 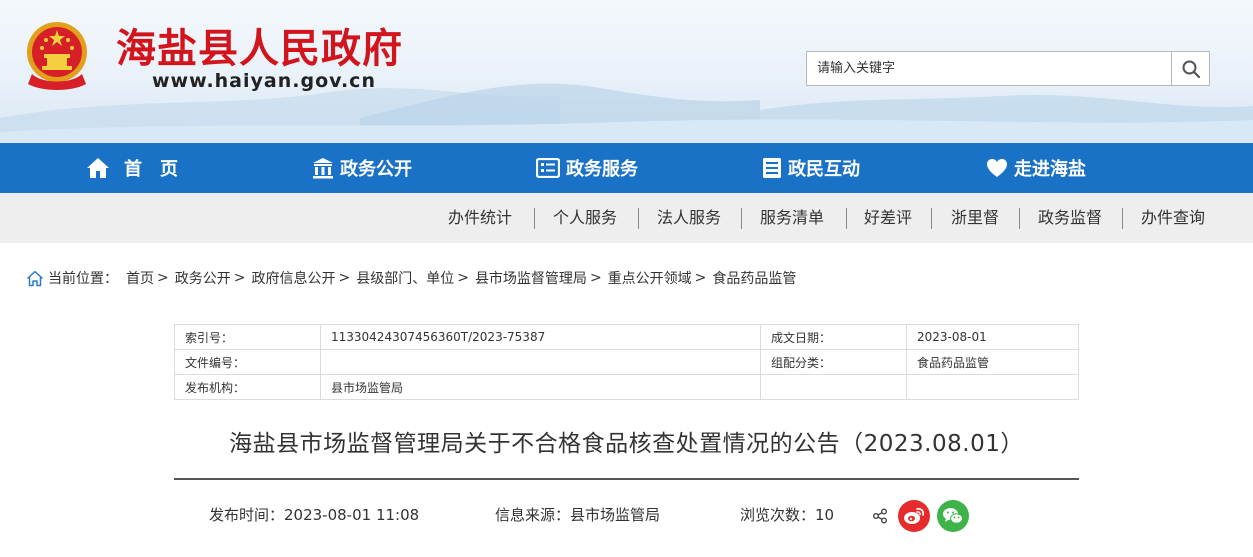 What do you see at coordinates (140, 278) in the screenshot?
I see `breadcrumb-item: 首页` at bounding box center [140, 278].